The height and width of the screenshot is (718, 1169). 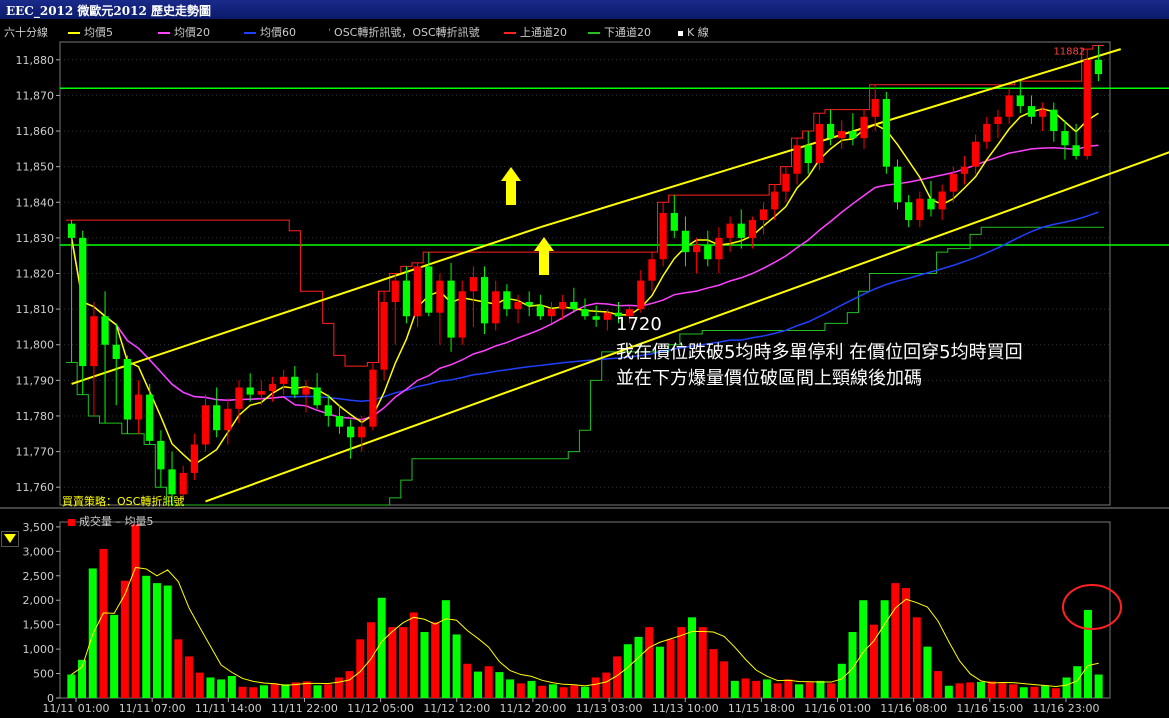 I want to click on x-tick-label: 11/12 20:00, so click(x=532, y=708).